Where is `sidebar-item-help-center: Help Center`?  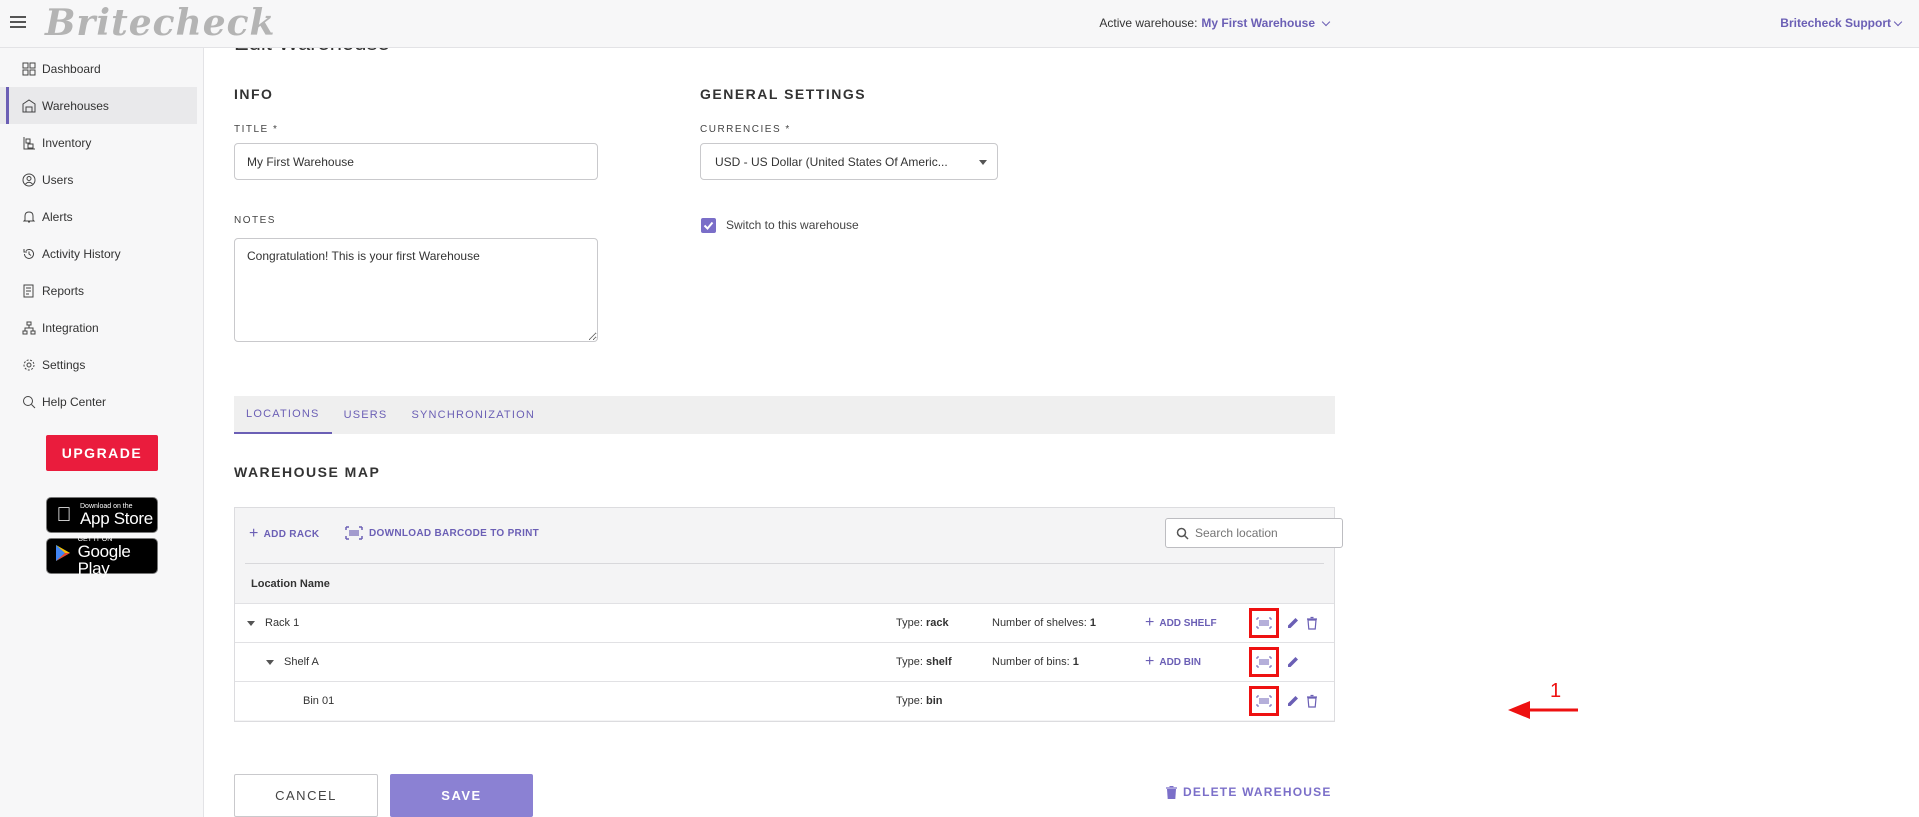 sidebar-item-help-center: Help Center is located at coordinates (101, 401).